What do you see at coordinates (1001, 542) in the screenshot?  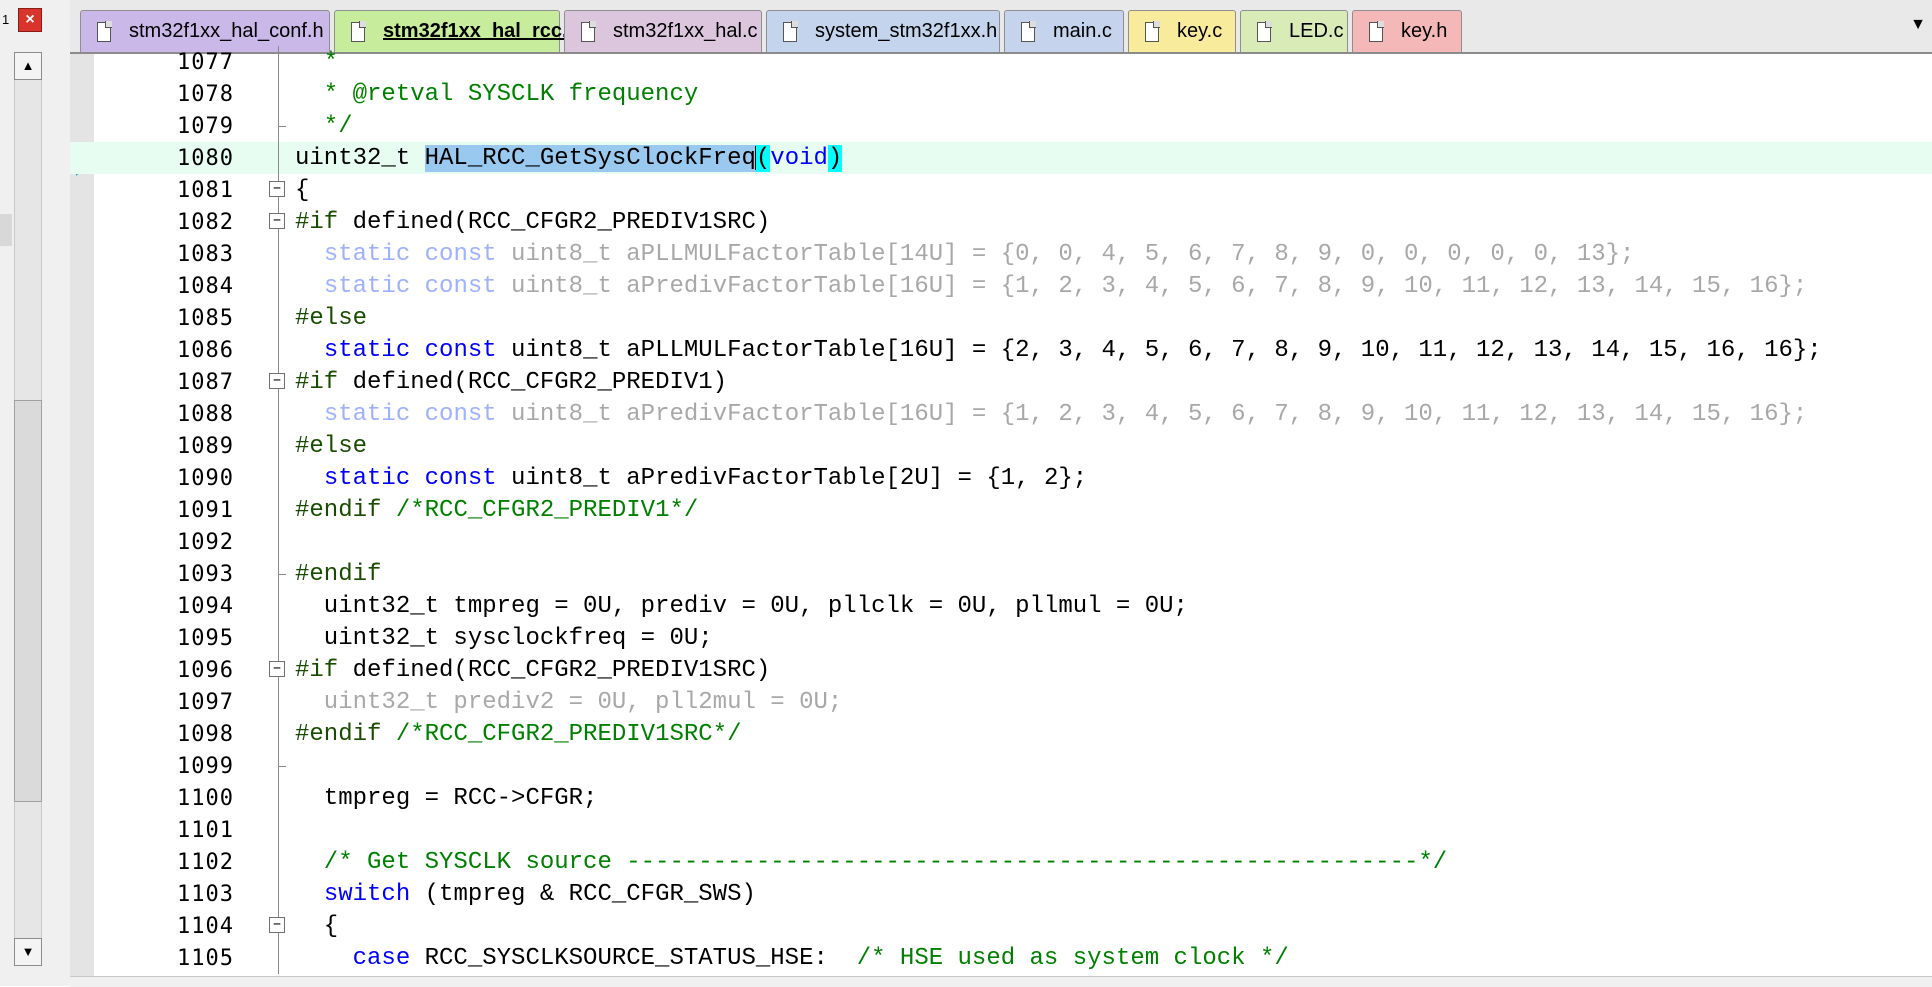 I see `code-line: 1092` at bounding box center [1001, 542].